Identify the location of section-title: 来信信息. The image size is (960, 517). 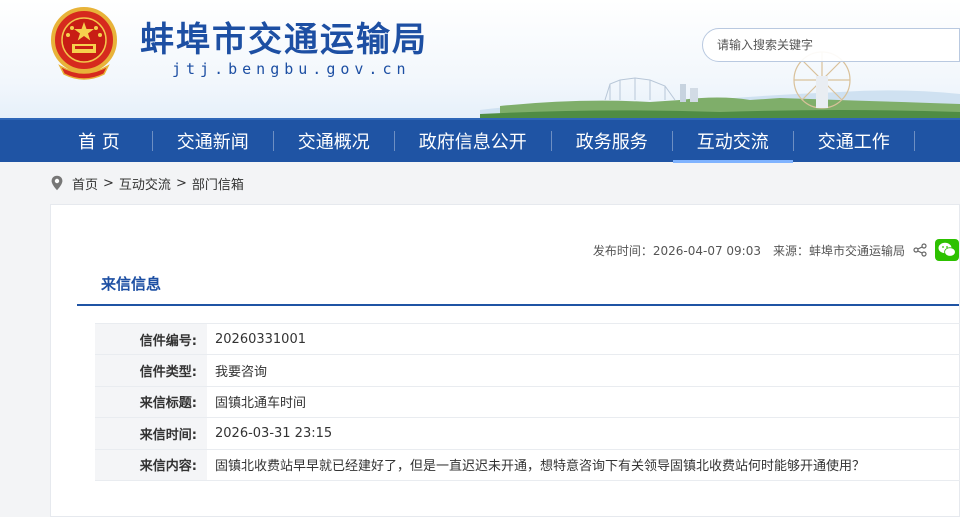
(131, 284).